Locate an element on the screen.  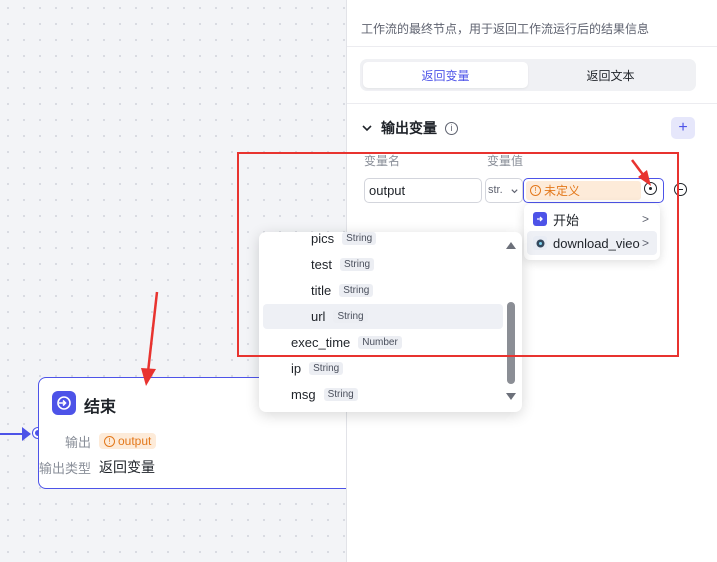
remove-variable-icon is located at coordinates (680, 189).